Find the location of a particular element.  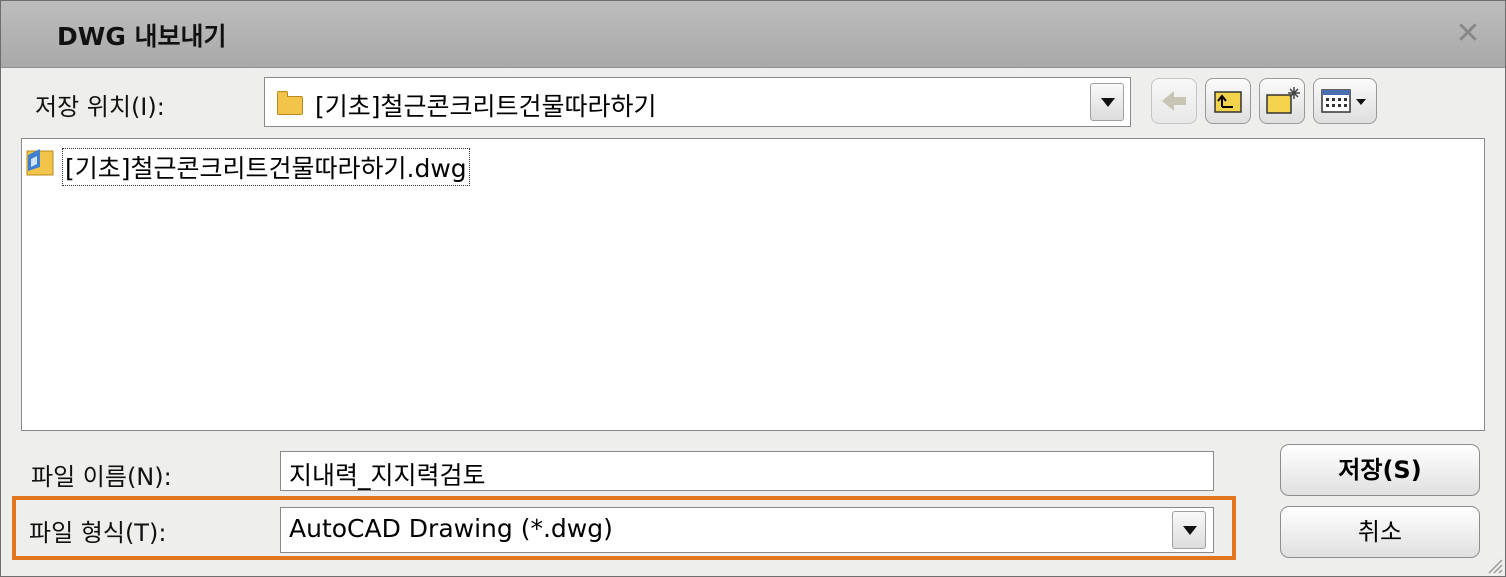

close-icon: ✕ is located at coordinates (1468, 34).